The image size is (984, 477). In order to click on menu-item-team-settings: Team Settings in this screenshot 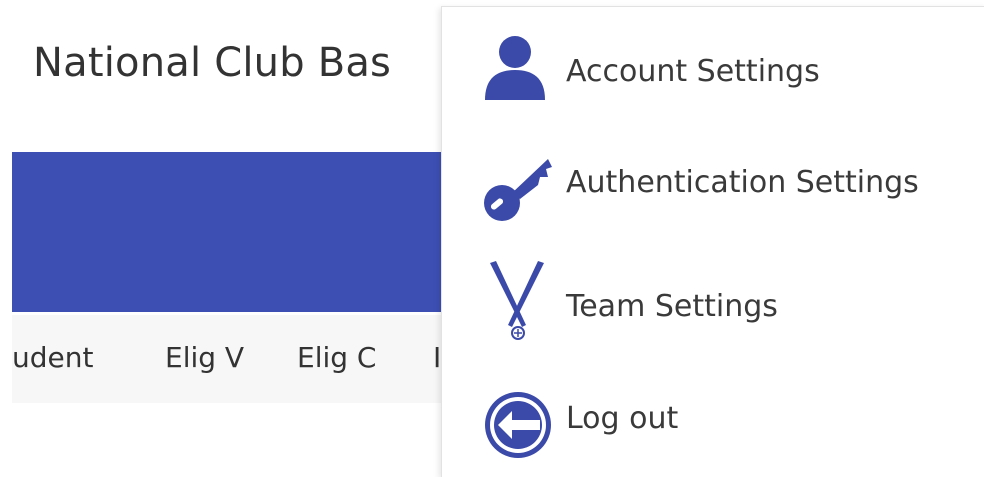, I will do `click(713, 294)`.